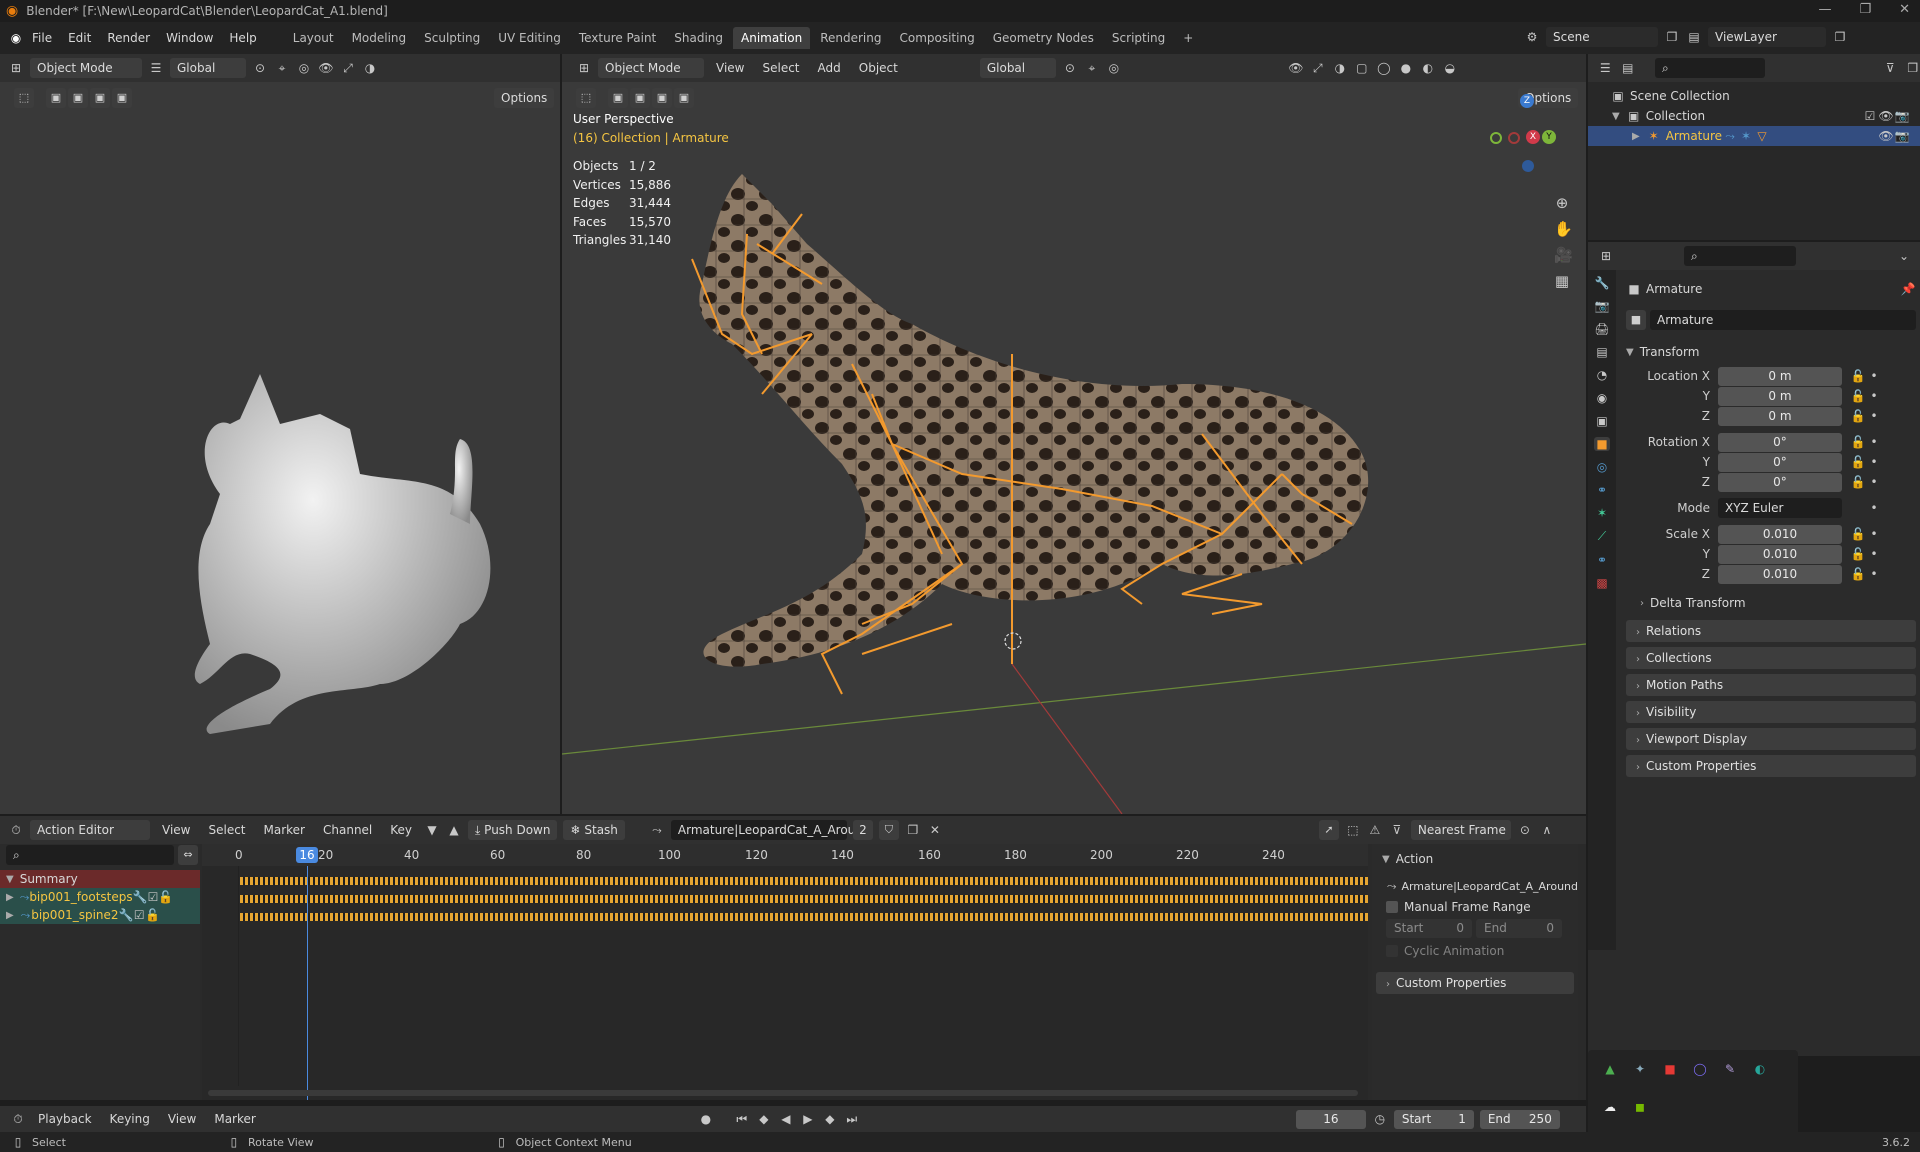 This screenshot has width=1920, height=1152. I want to click on gizmo-x-icon: X, so click(1533, 137).